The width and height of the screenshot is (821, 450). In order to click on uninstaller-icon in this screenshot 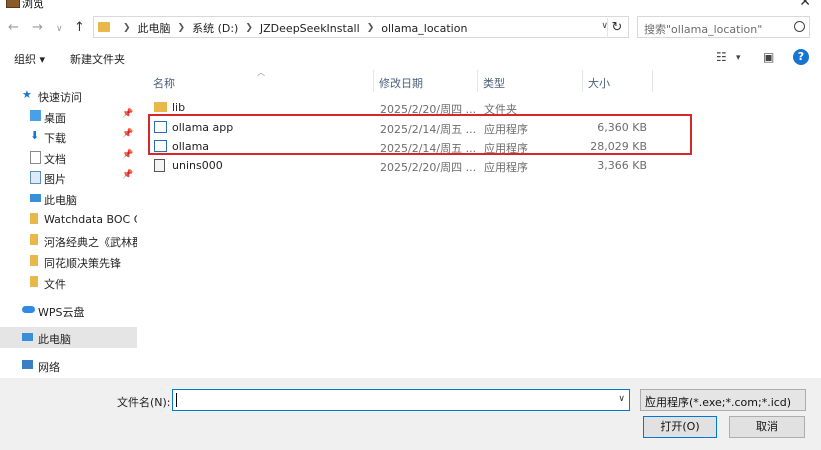, I will do `click(159, 165)`.